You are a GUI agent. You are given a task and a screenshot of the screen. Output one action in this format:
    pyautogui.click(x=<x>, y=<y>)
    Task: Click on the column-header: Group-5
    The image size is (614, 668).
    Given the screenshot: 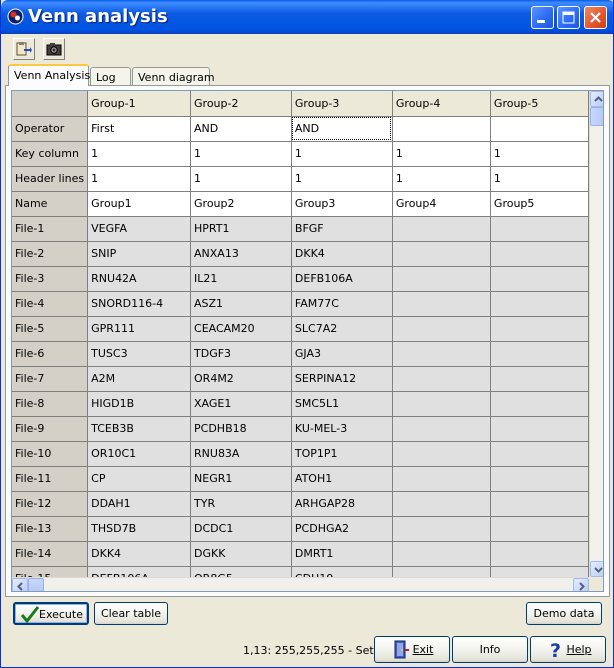 What is the action you would take?
    pyautogui.click(x=539, y=104)
    